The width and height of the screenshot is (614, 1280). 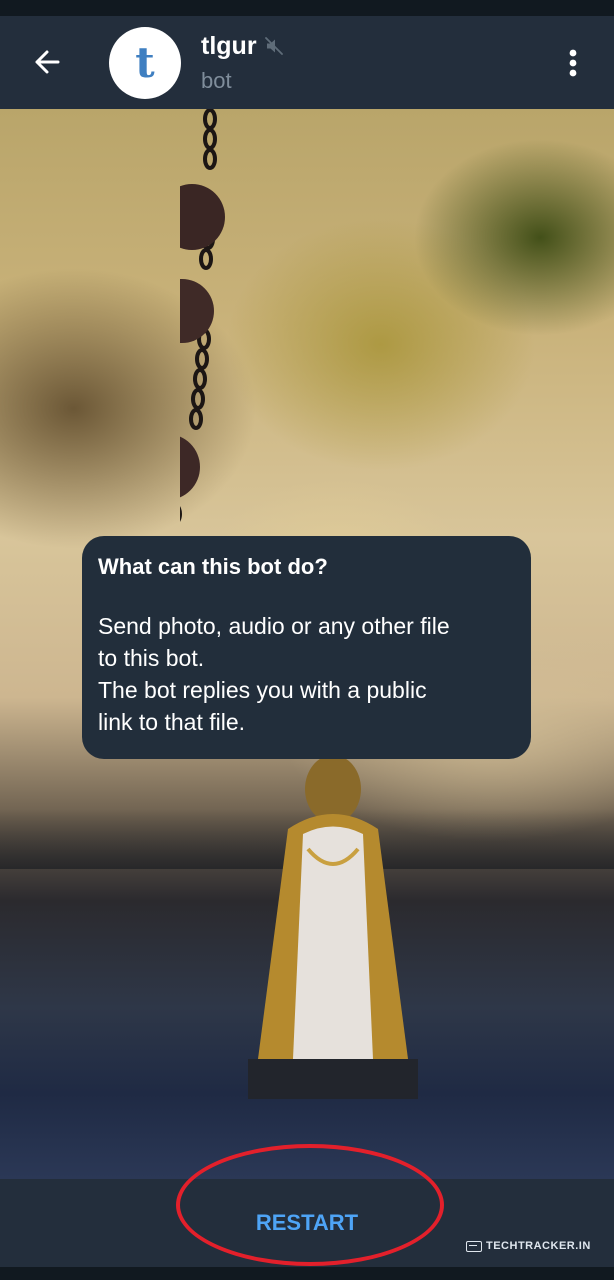 I want to click on bubble-line: link to that file., so click(x=172, y=722).